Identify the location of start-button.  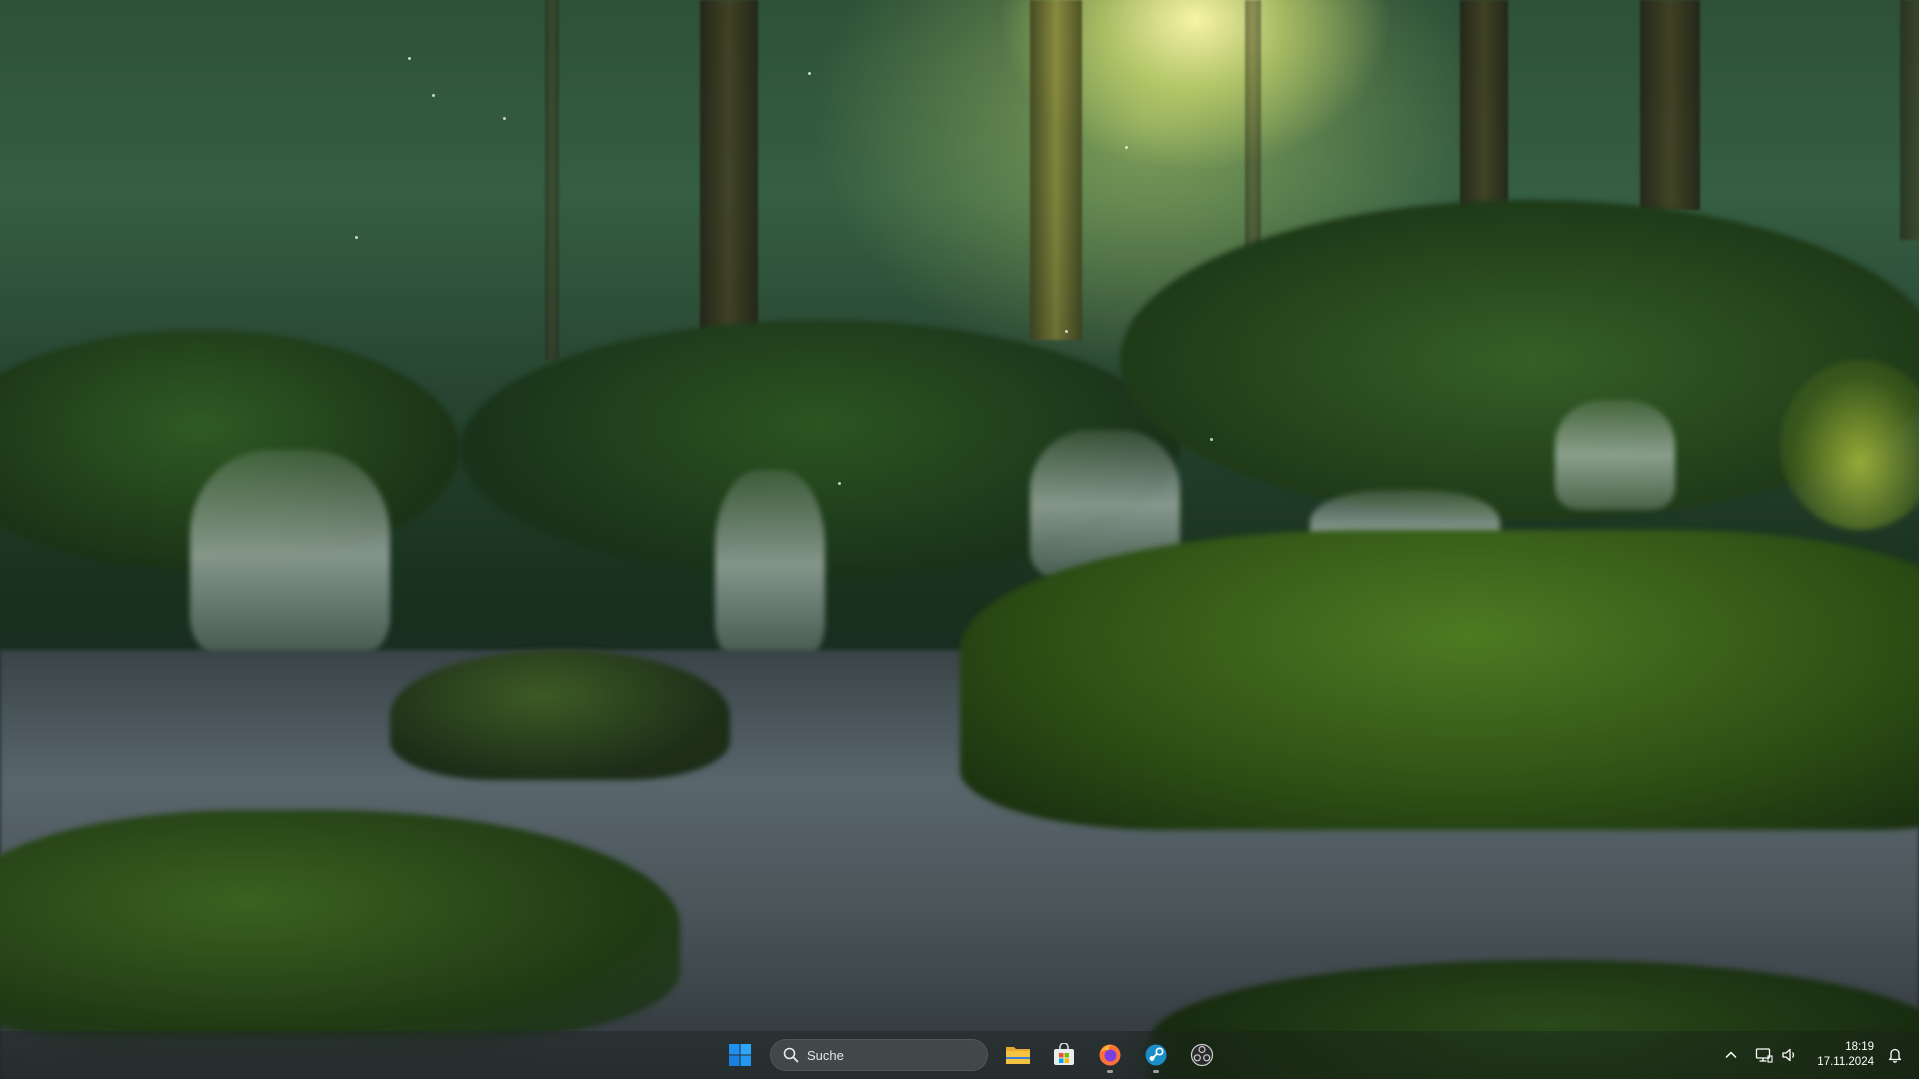
(740, 1055).